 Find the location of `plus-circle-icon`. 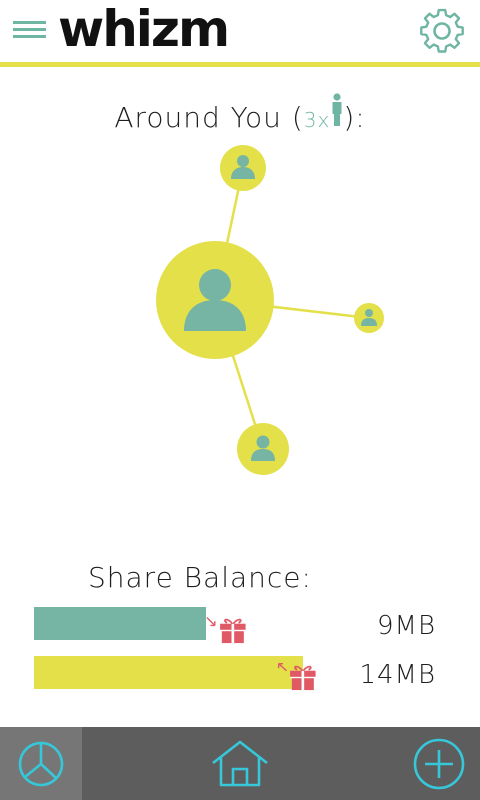

plus-circle-icon is located at coordinates (439, 763).